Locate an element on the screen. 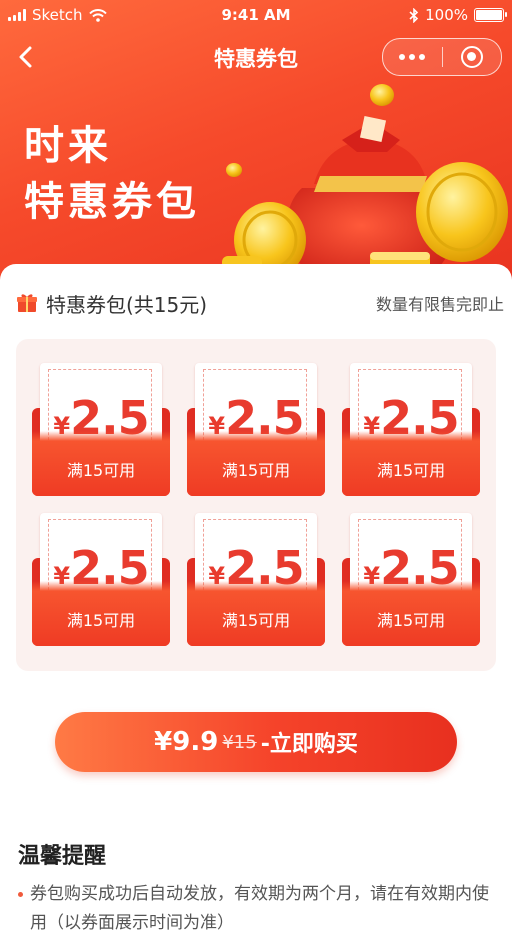 This screenshot has height=938, width=512. buy-label: -立即购买 is located at coordinates (309, 744).